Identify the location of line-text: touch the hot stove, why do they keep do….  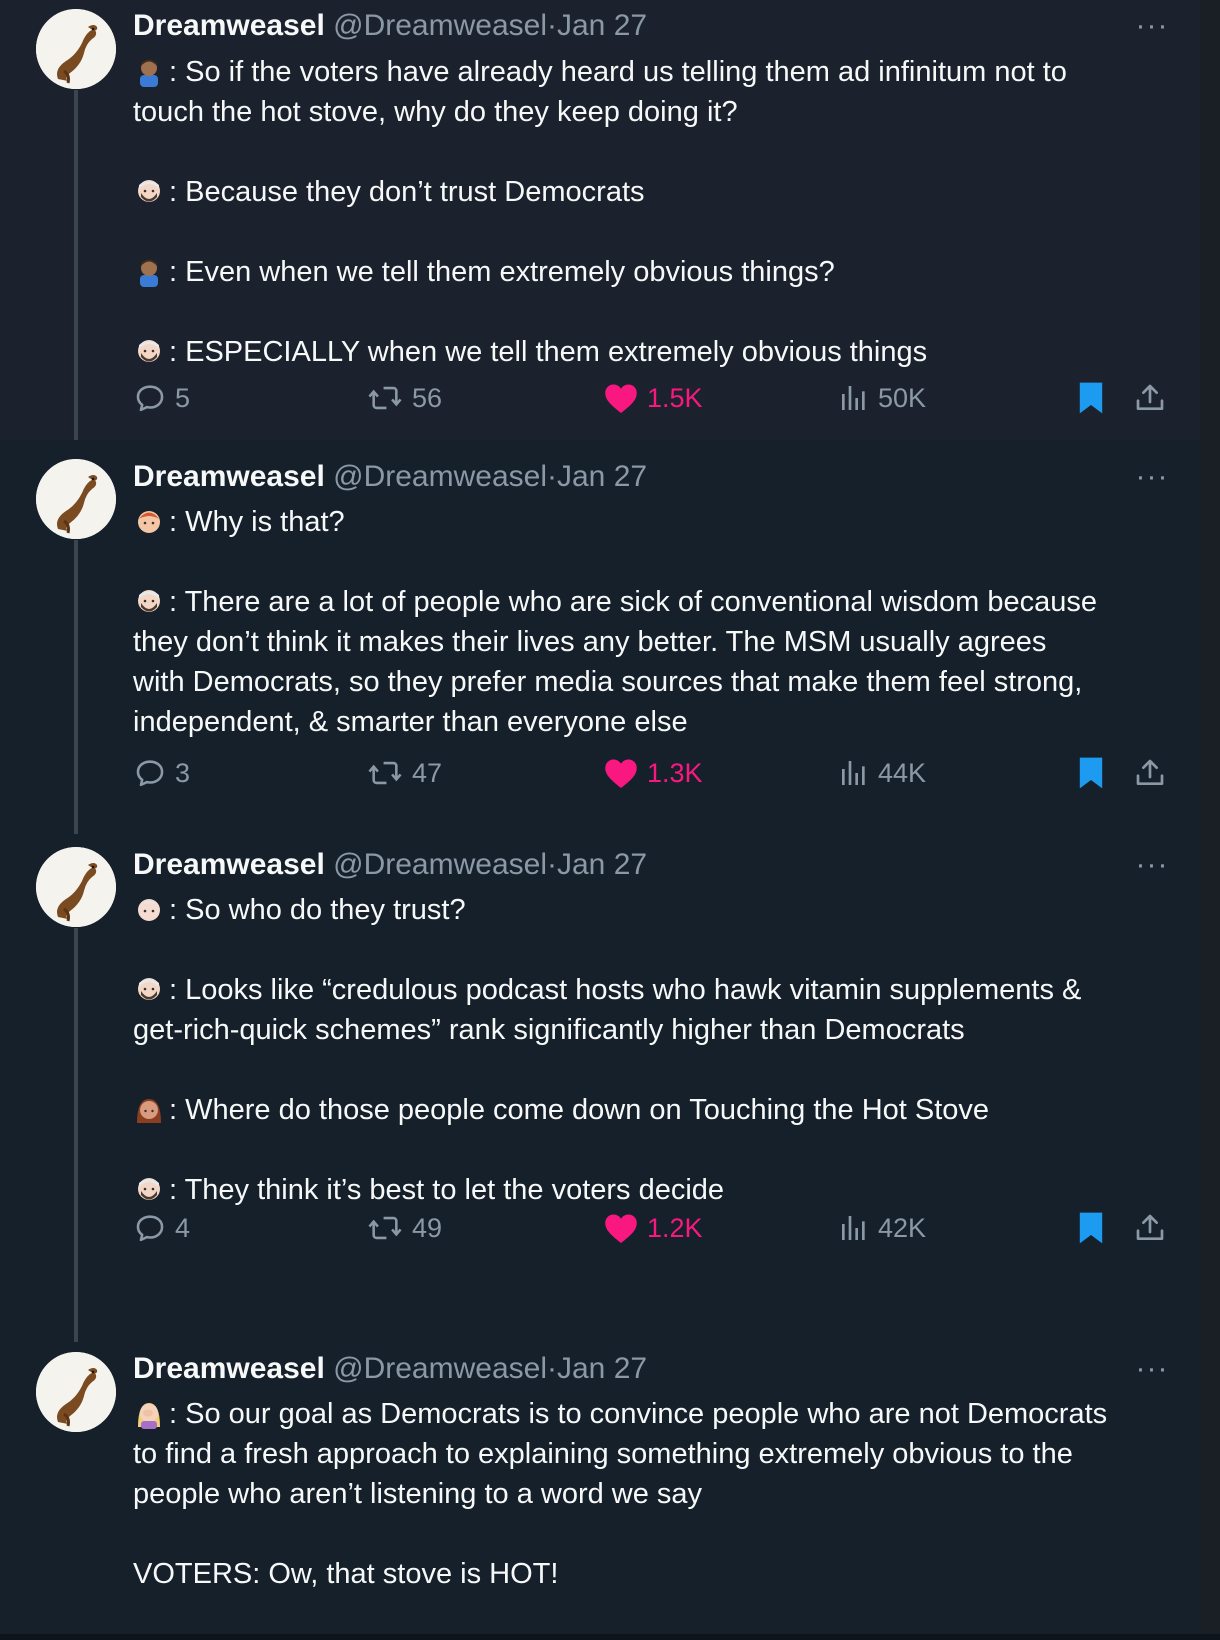
(435, 112).